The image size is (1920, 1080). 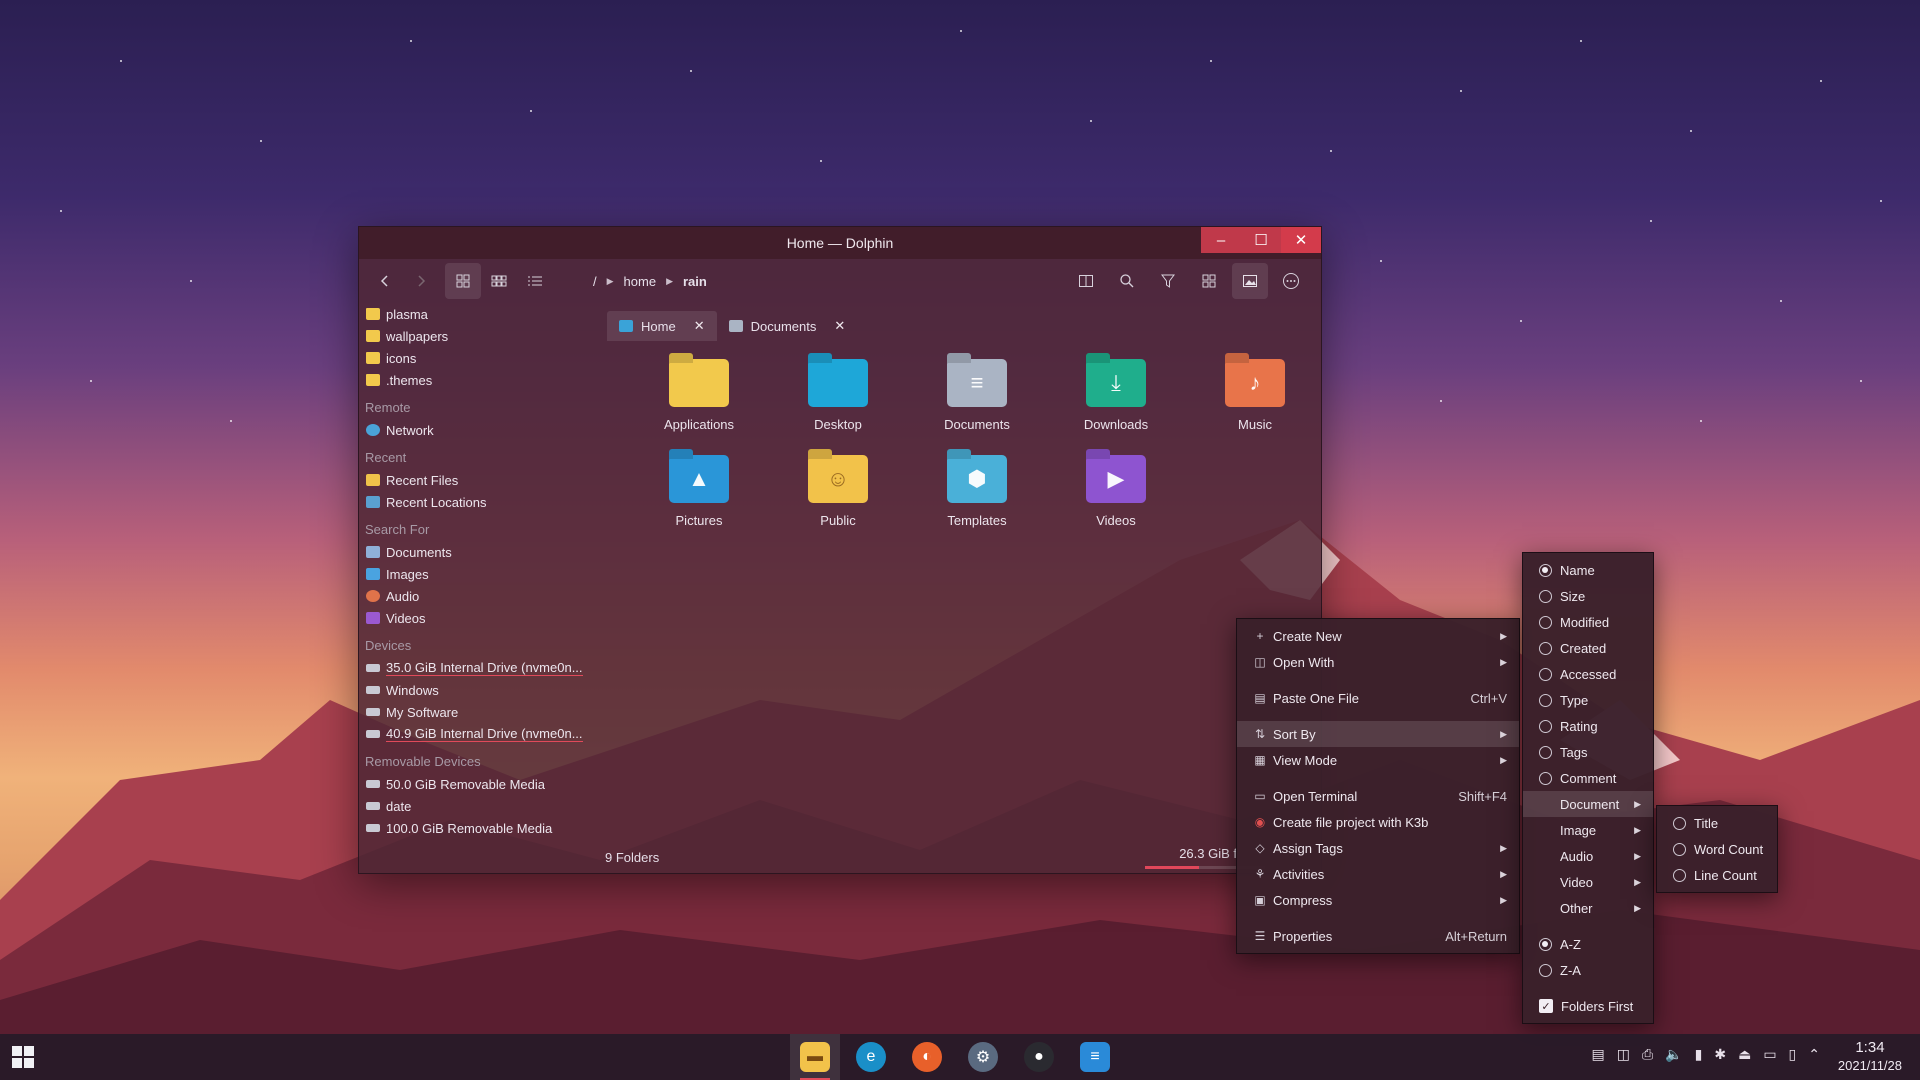 I want to click on details-view-icon, so click(x=535, y=281).